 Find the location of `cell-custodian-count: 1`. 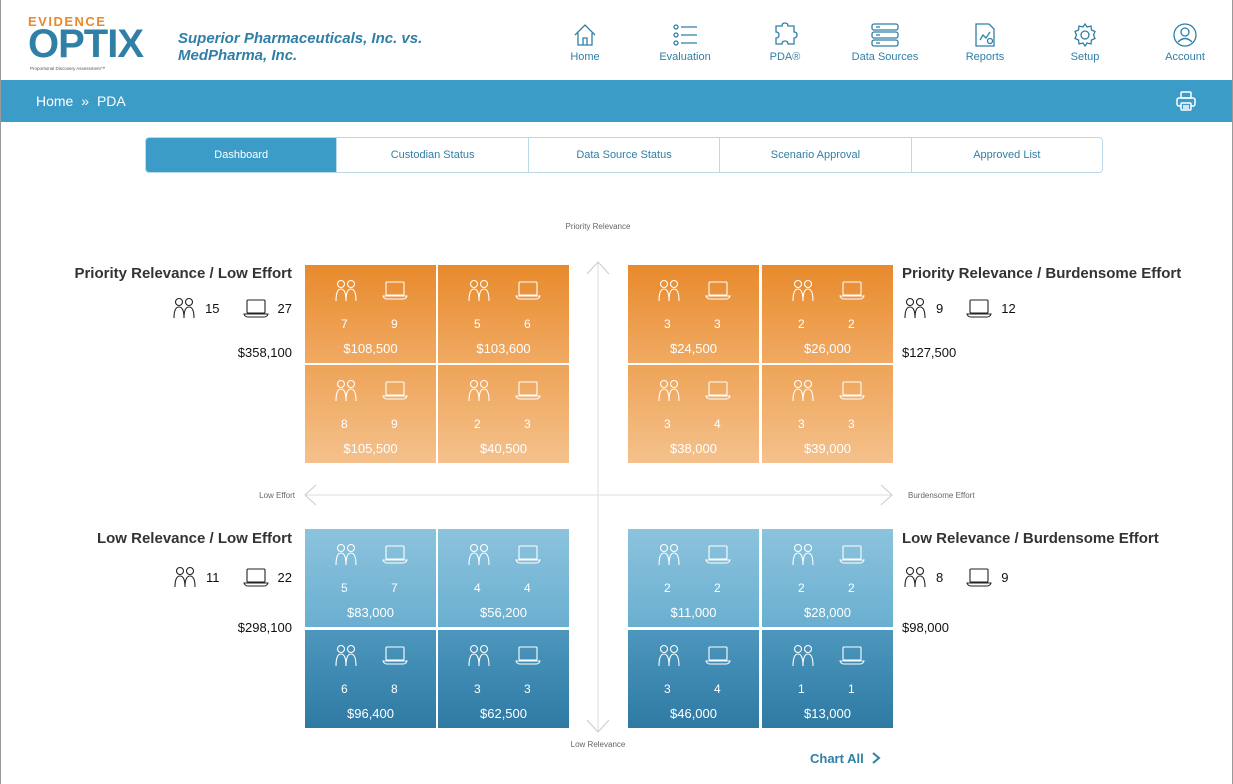

cell-custodian-count: 1 is located at coordinates (801, 689).